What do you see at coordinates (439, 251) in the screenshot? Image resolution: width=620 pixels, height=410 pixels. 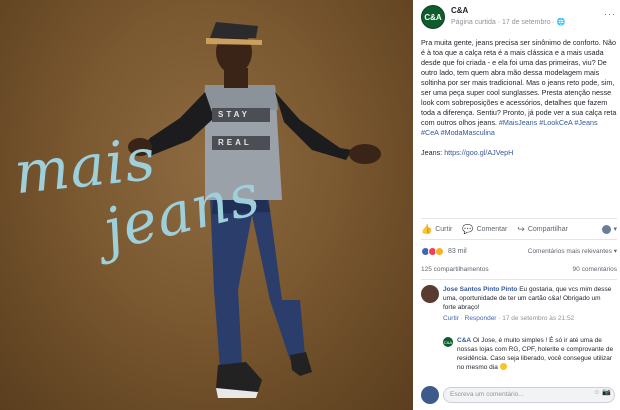 I see `wow-reaction-icon` at bounding box center [439, 251].